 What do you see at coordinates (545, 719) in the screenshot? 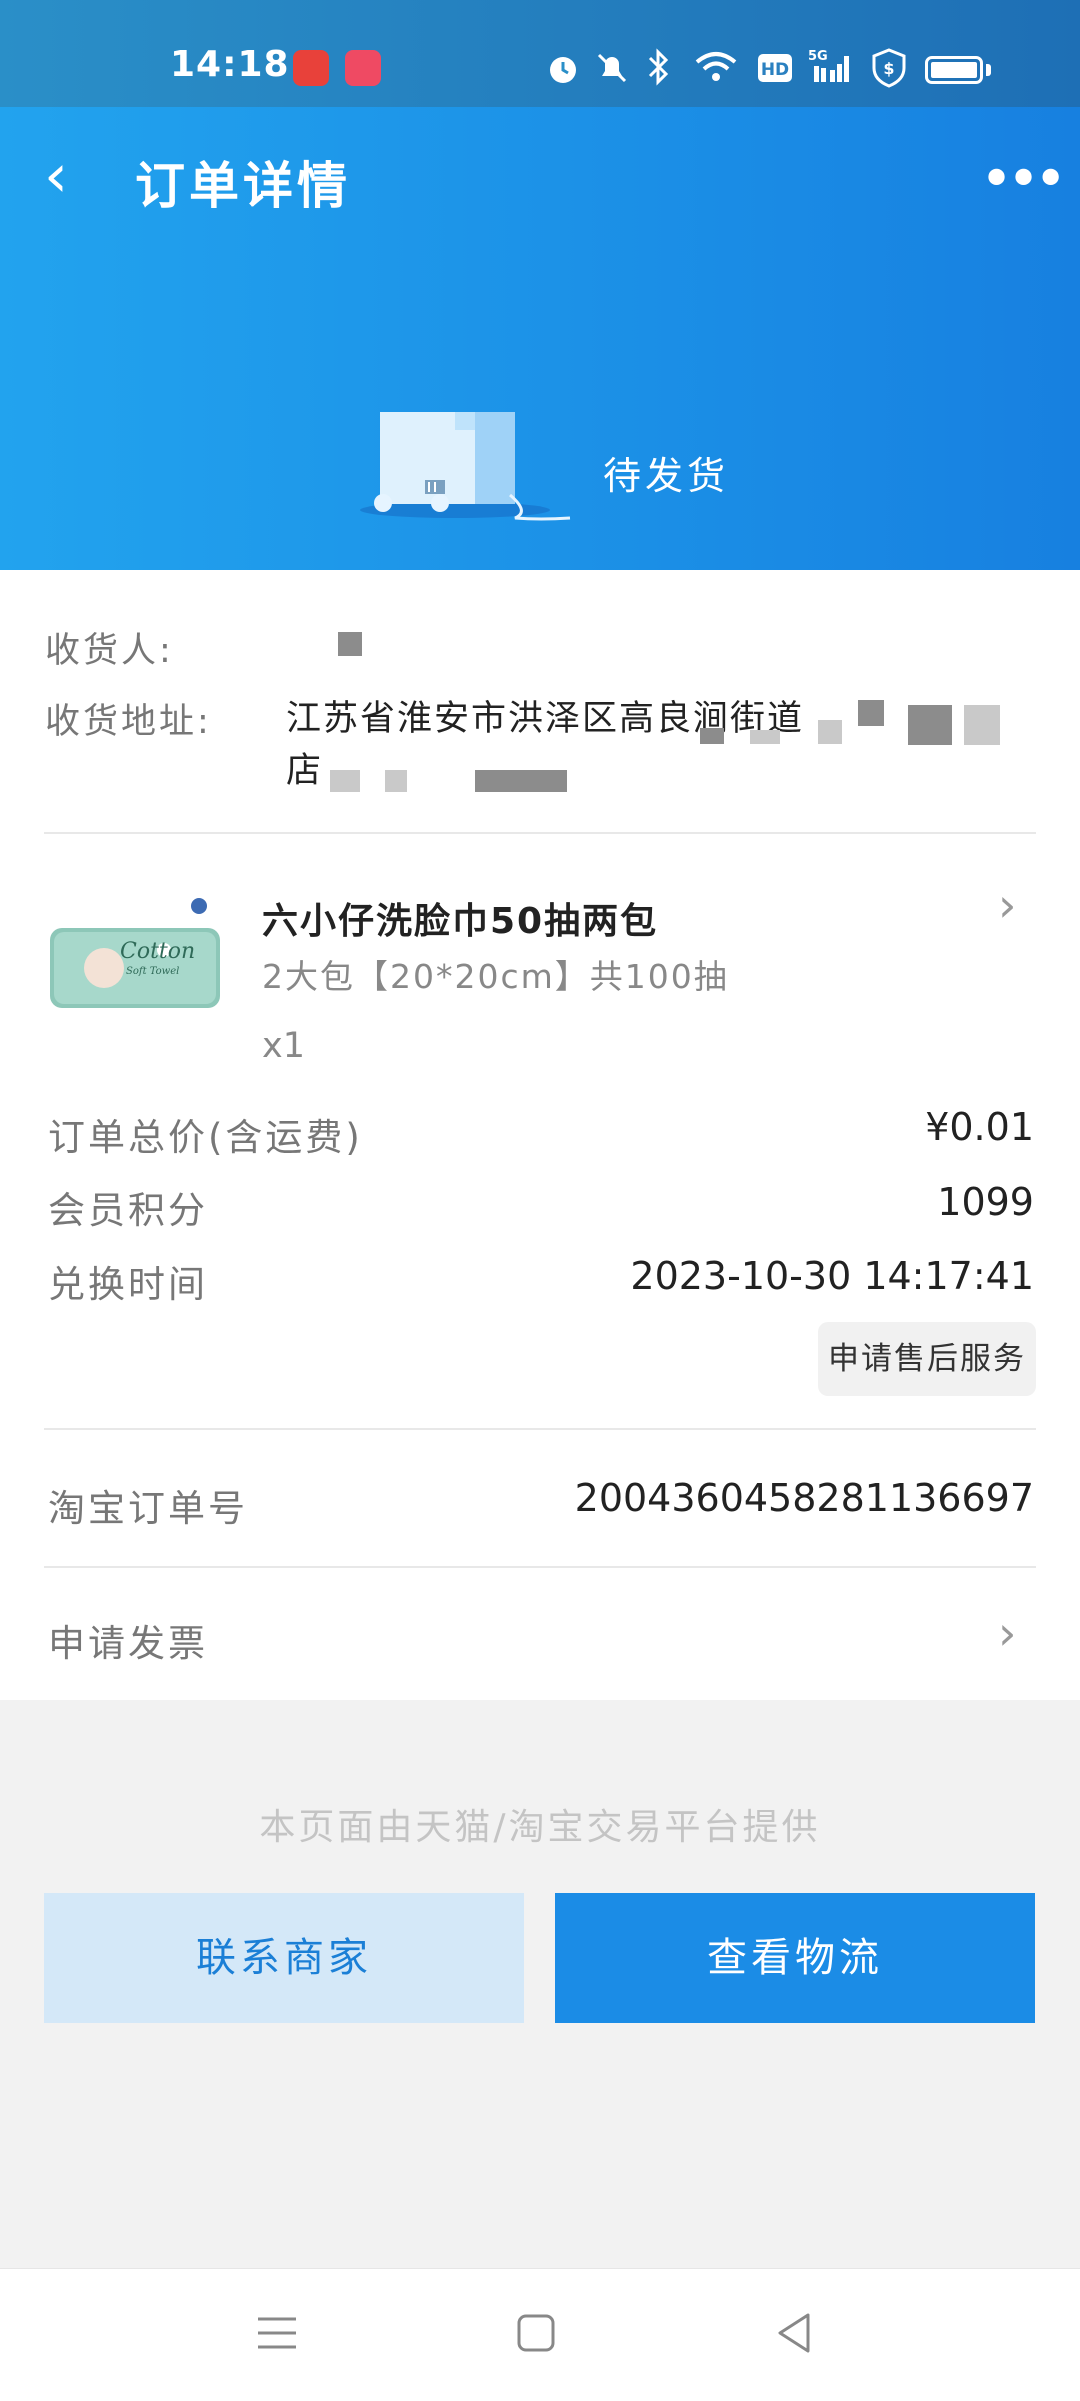
I see `address-line-1: 江苏省淮安市洪泽区高良涧街道` at bounding box center [545, 719].